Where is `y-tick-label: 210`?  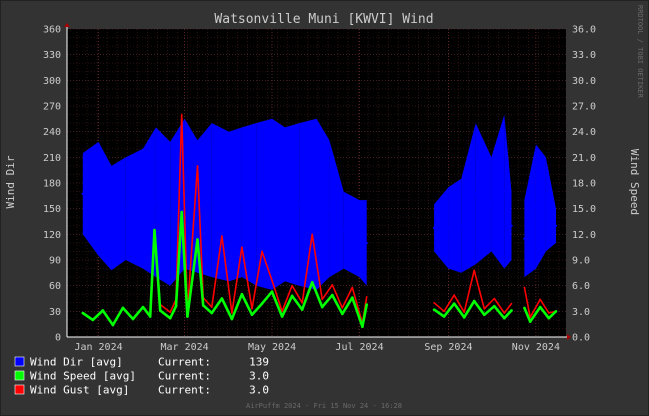 y-tick-label: 210 is located at coordinates (52, 158).